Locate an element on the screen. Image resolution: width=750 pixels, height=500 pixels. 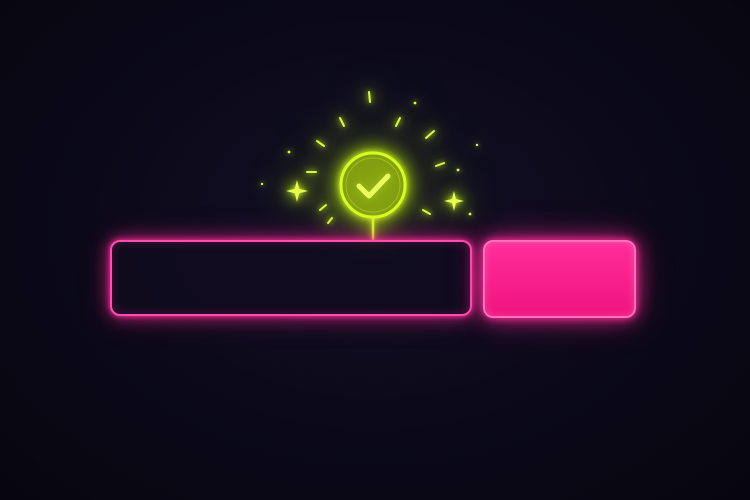
check-circle-icon is located at coordinates (373, 196).